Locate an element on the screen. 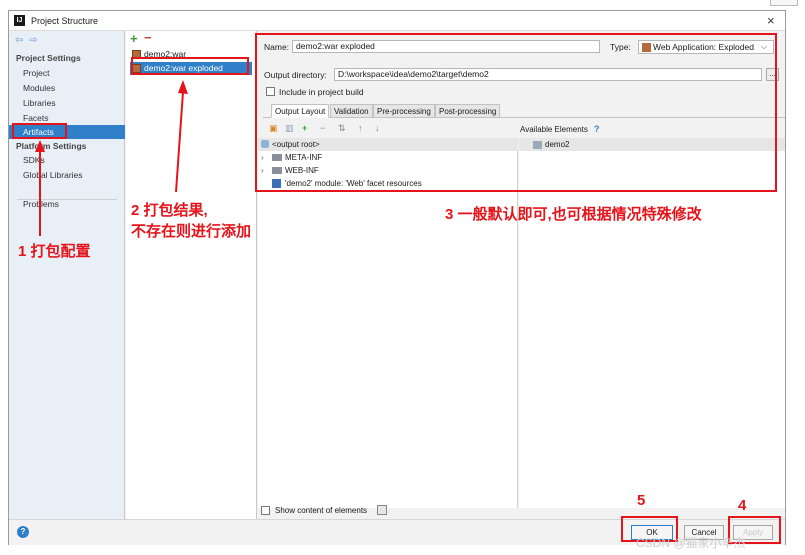 The height and width of the screenshot is (555, 805). annotation-step-1: 1 打包配置 is located at coordinates (54, 251).